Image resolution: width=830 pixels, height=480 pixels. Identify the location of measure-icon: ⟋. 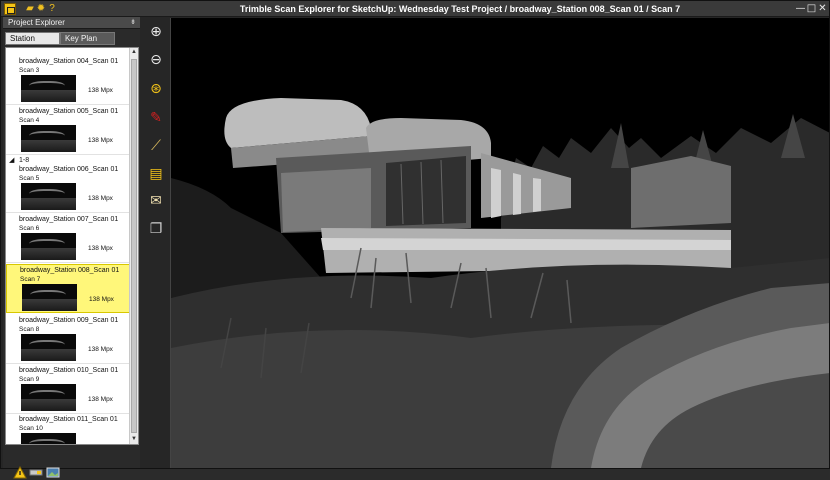
(156, 146).